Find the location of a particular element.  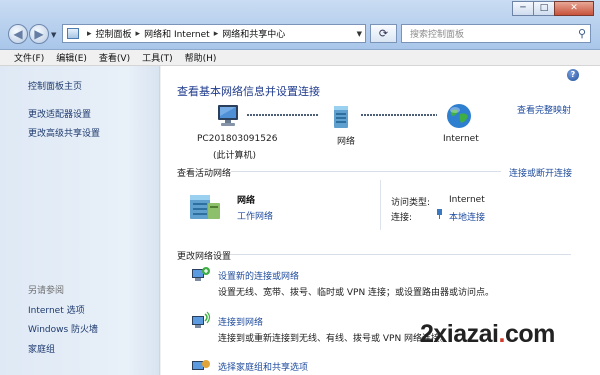

control-panel-icon is located at coordinates (73, 33).